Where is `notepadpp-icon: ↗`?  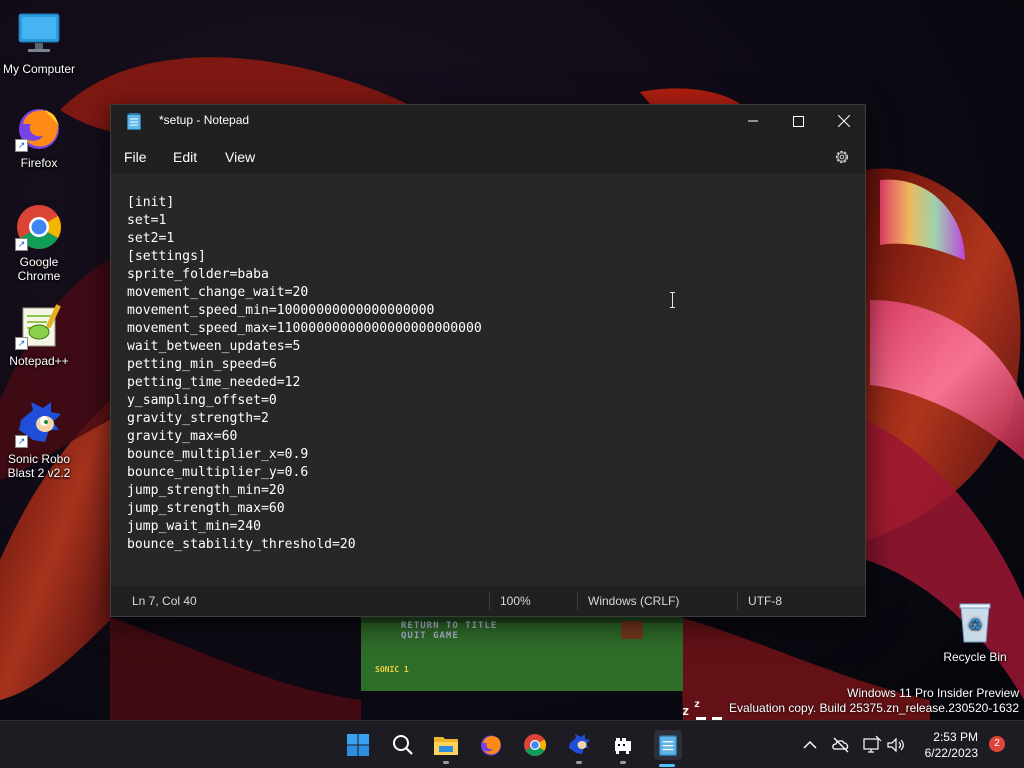 notepadpp-icon: ↗ is located at coordinates (39, 326).